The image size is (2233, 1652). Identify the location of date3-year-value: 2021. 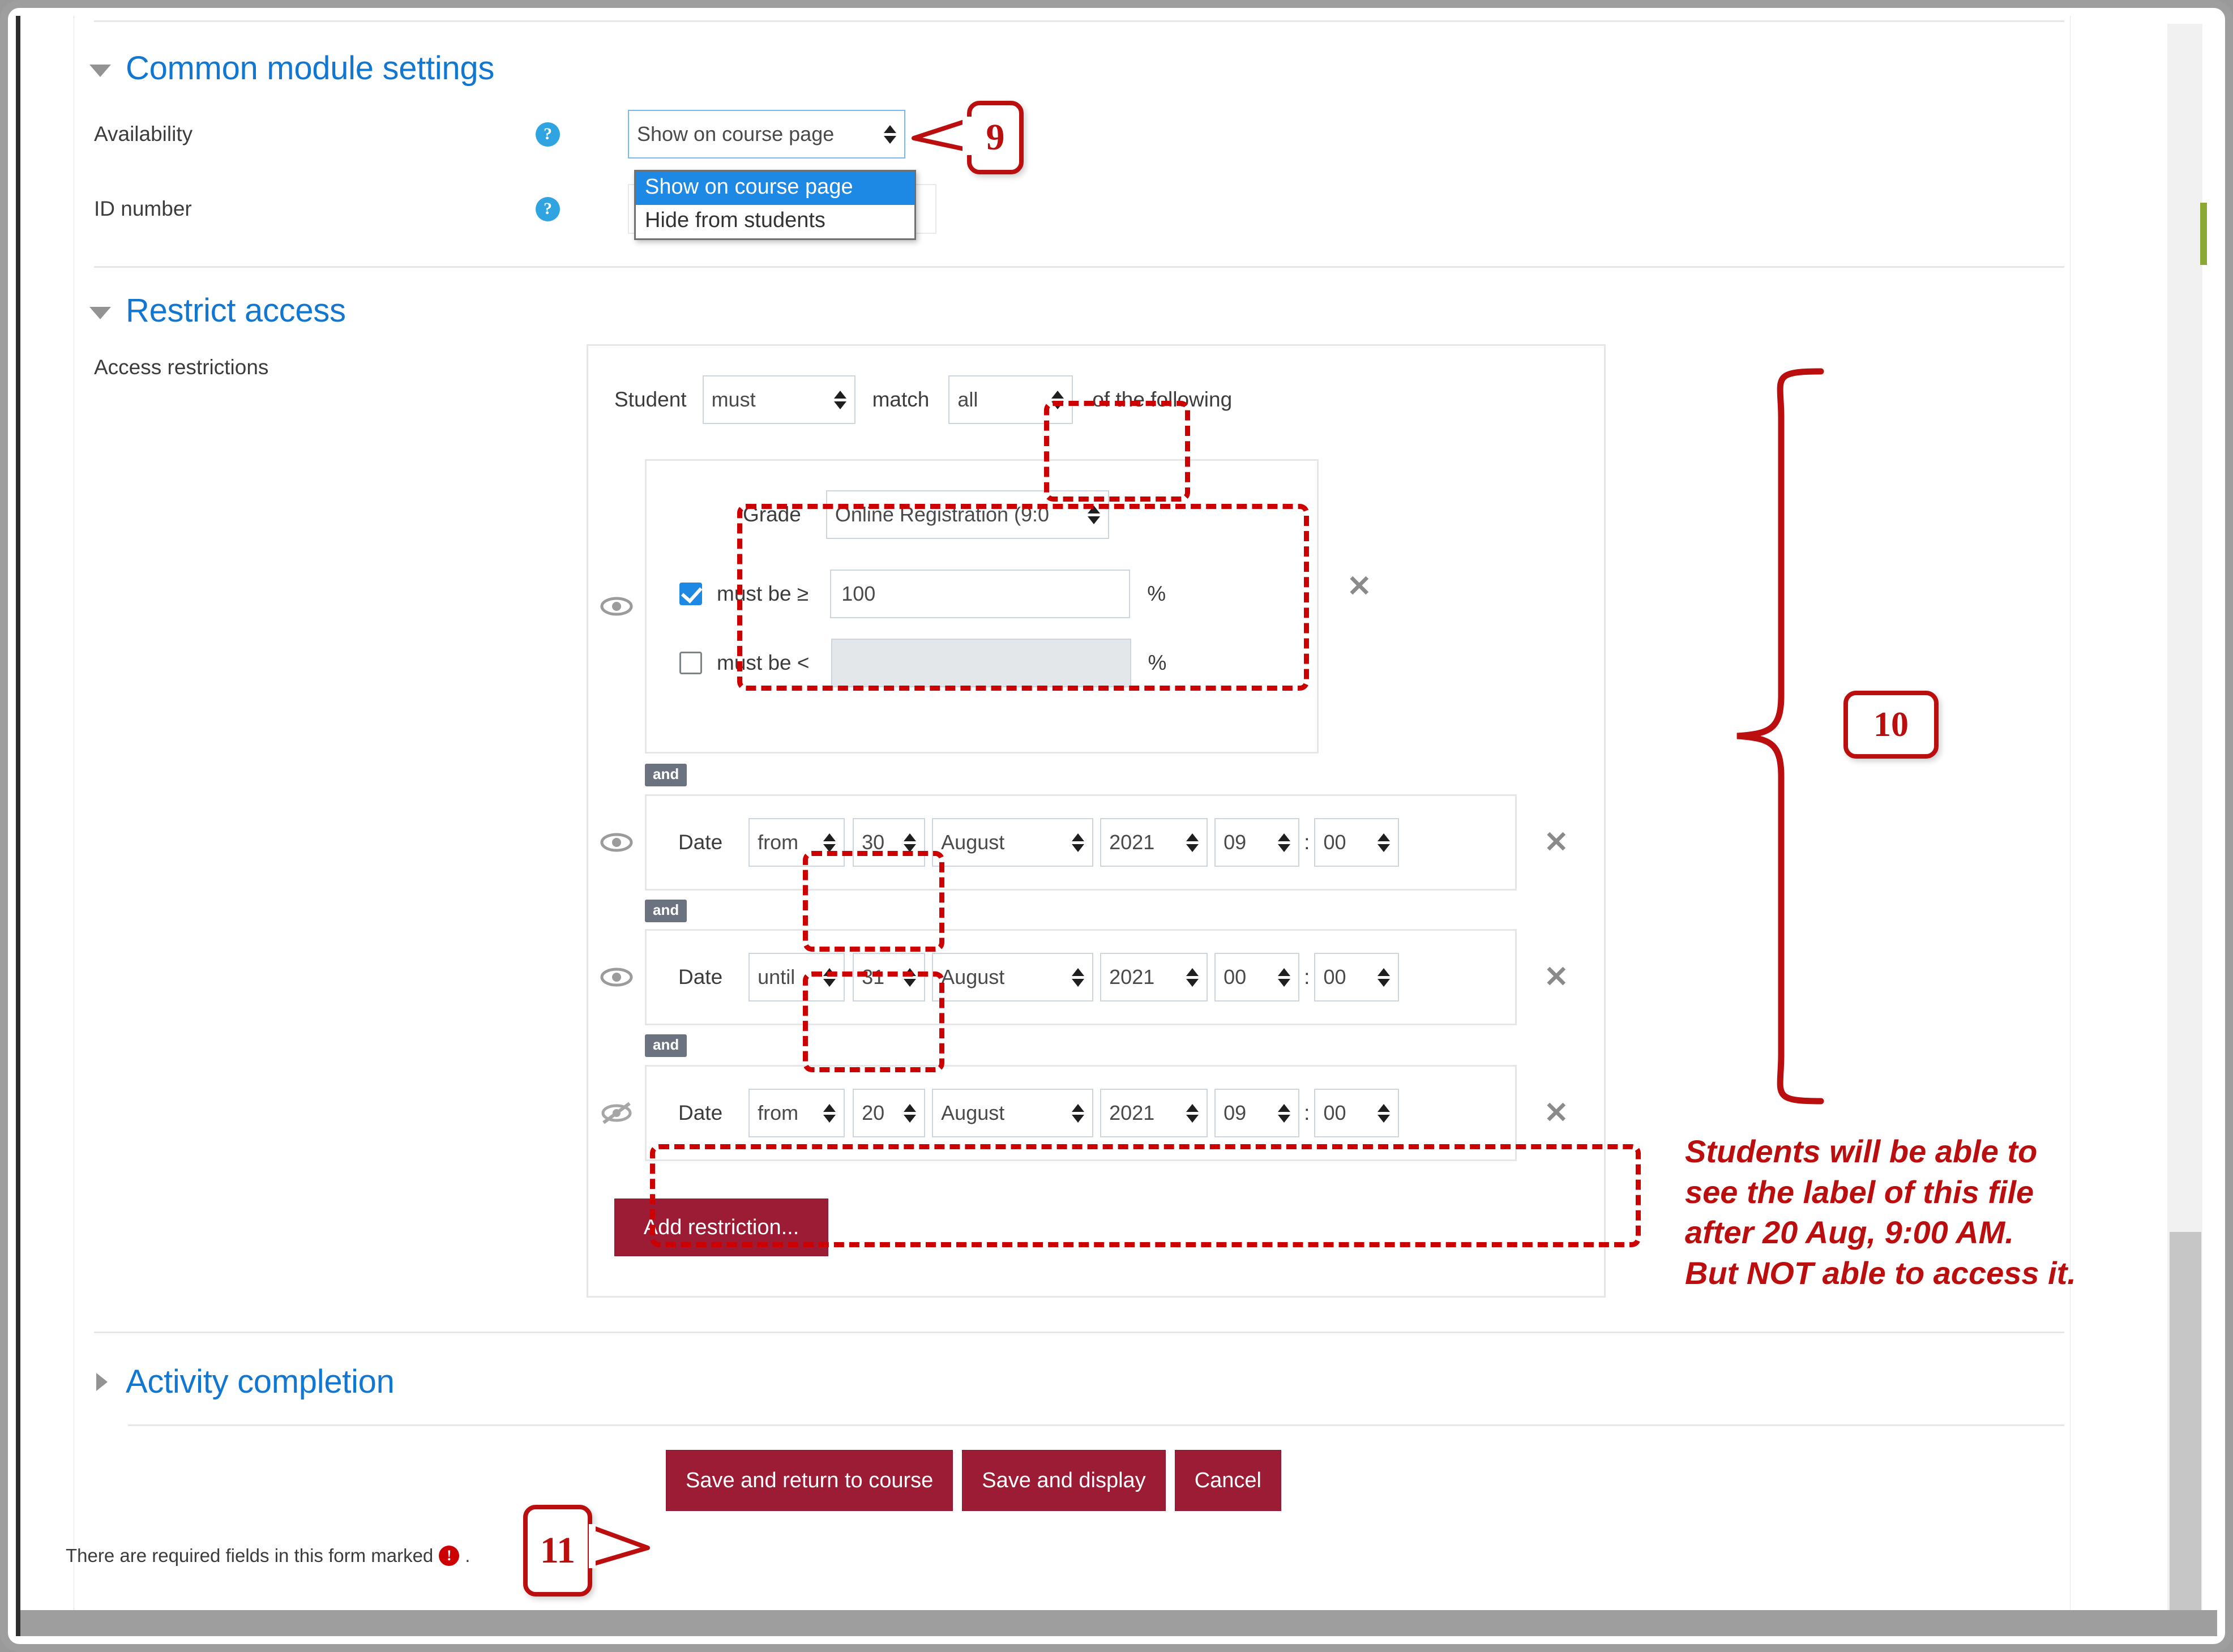
(1132, 1112).